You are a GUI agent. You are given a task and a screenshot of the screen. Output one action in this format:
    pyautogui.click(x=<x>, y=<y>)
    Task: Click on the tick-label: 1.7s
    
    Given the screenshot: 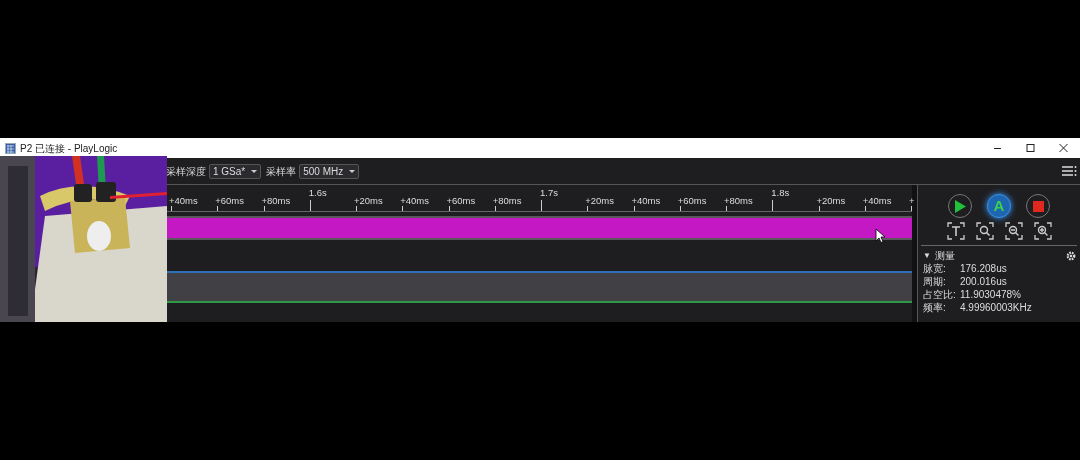 What is the action you would take?
    pyautogui.click(x=549, y=193)
    